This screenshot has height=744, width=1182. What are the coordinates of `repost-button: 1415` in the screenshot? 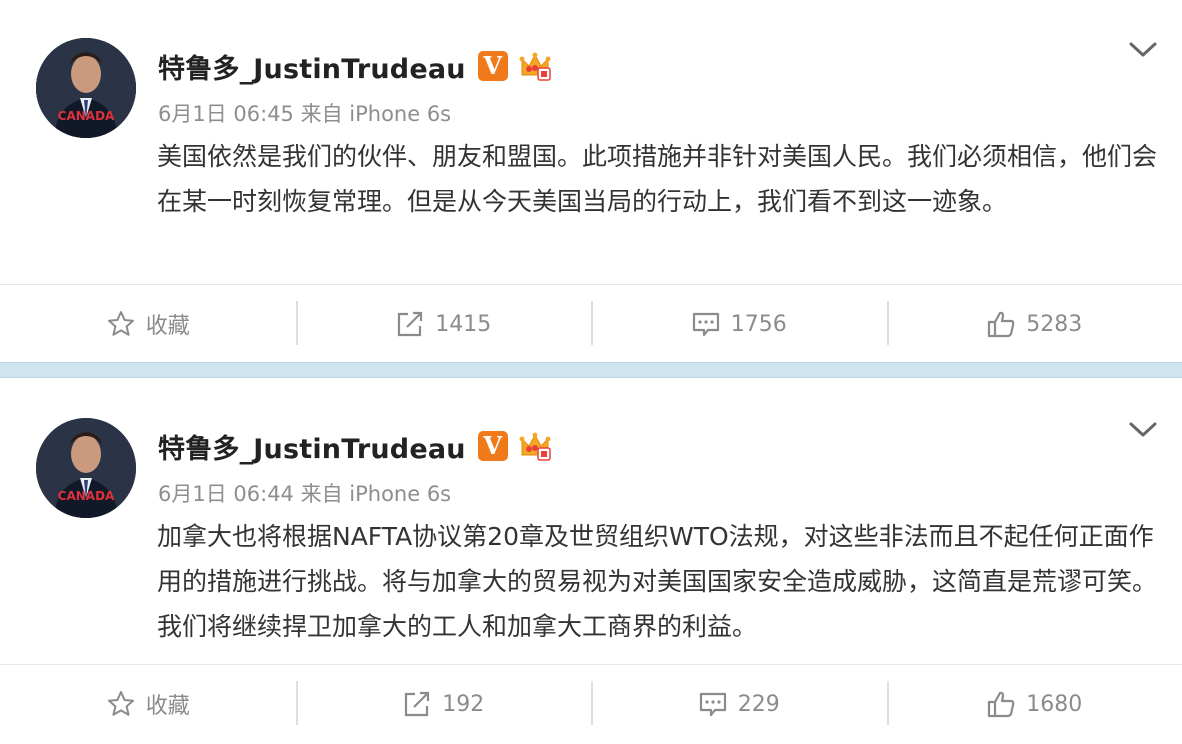 It's located at (443, 324).